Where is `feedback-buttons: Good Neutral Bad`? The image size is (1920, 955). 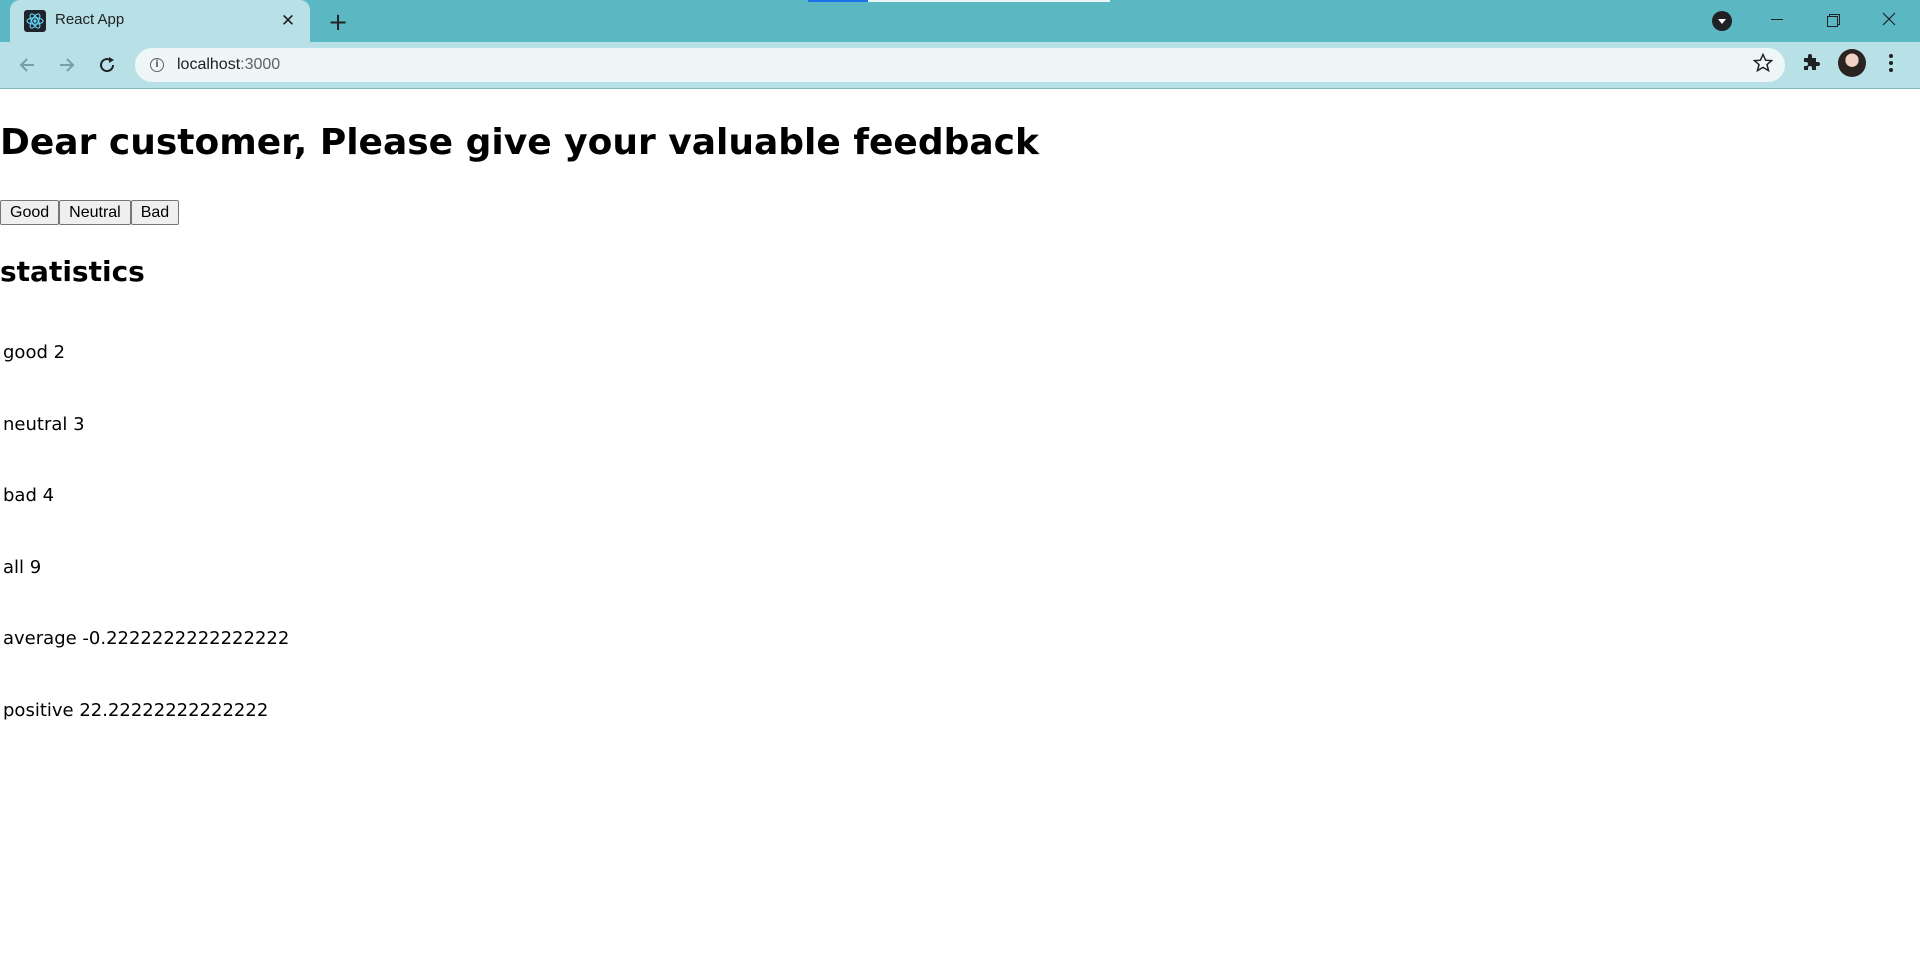 feedback-buttons: Good Neutral Bad is located at coordinates (90, 212).